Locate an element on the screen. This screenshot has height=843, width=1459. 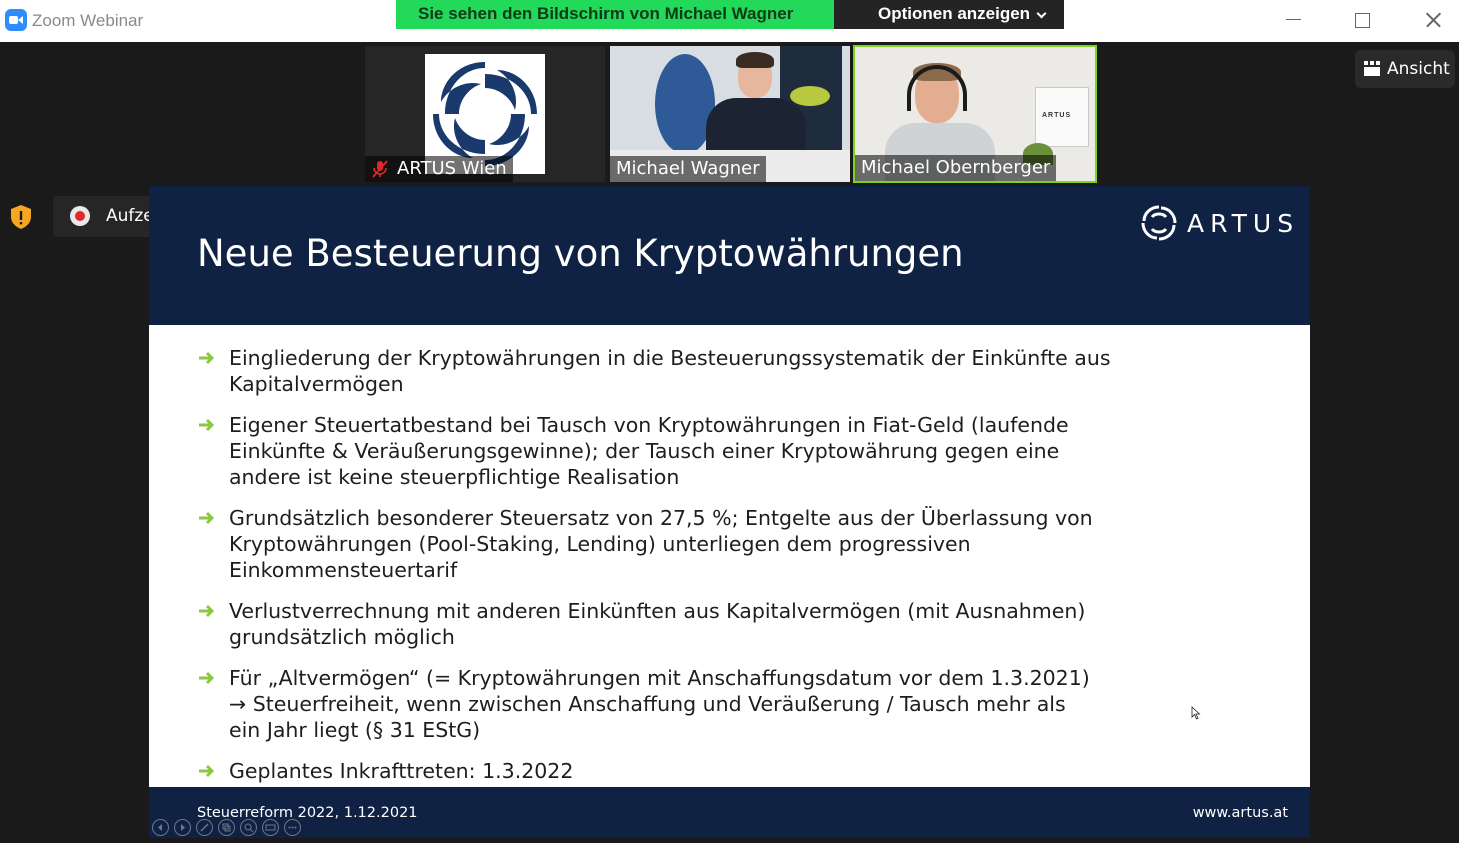
artus-poster-image: ARTUS is located at coordinates (1062, 117).